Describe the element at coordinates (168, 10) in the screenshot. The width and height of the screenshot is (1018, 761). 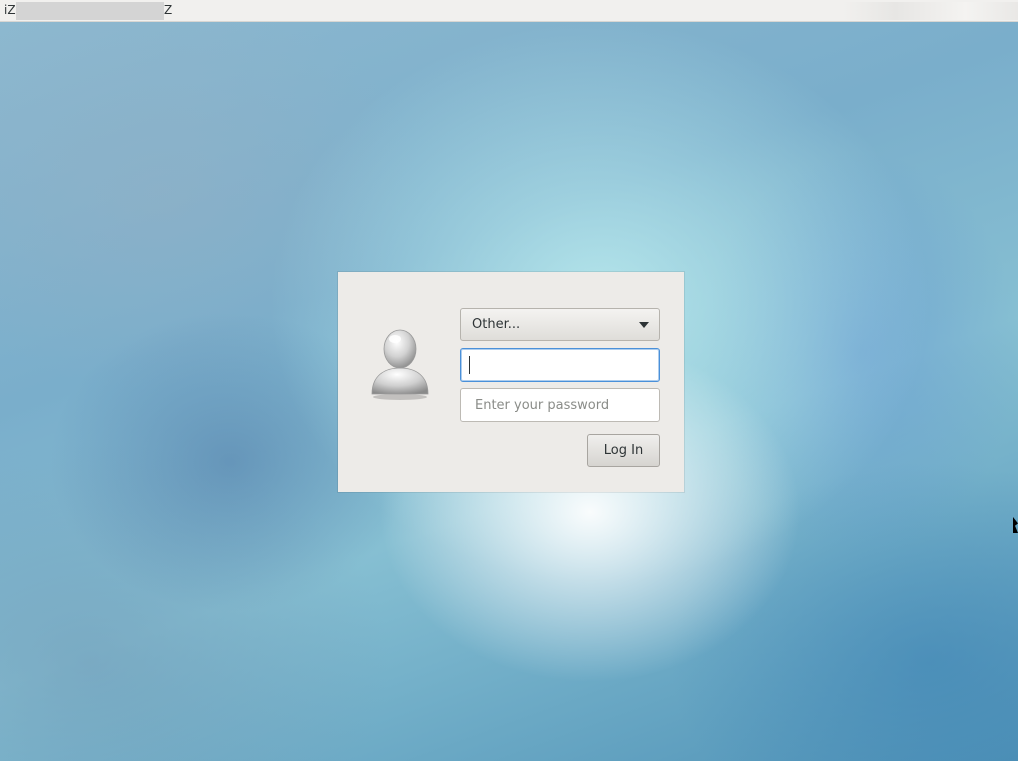
I see `hostname-suffix: Z` at that location.